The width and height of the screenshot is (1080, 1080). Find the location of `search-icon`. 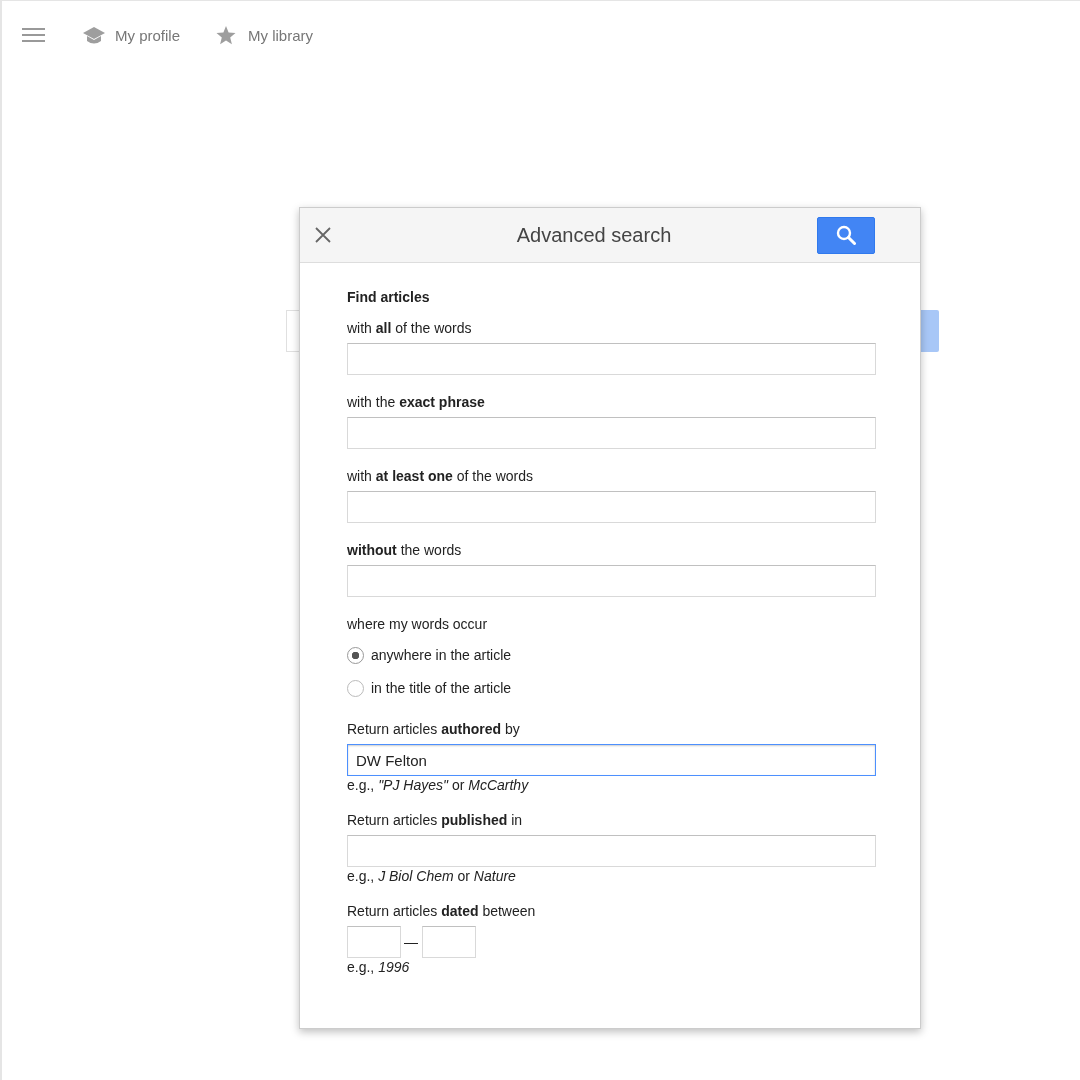

search-icon is located at coordinates (846, 235).